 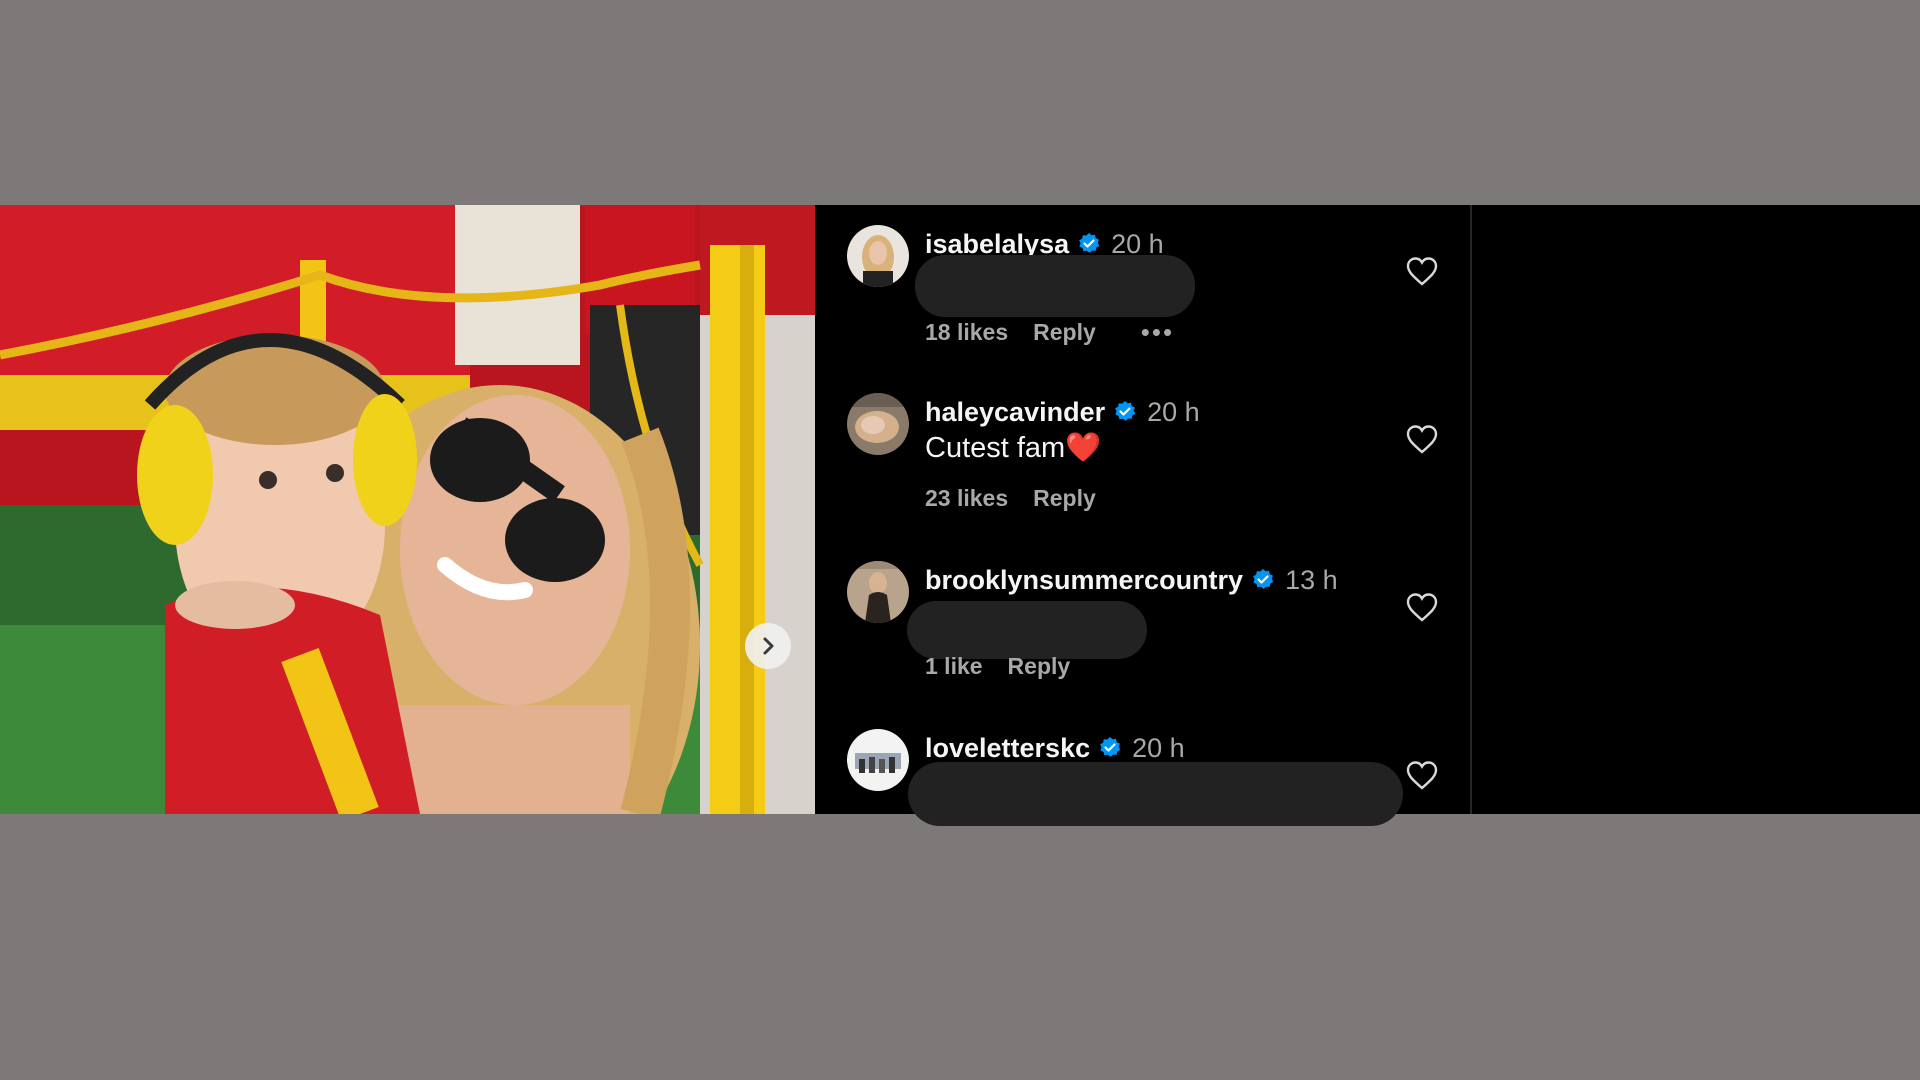 I want to click on chevron-right-icon, so click(x=768, y=646).